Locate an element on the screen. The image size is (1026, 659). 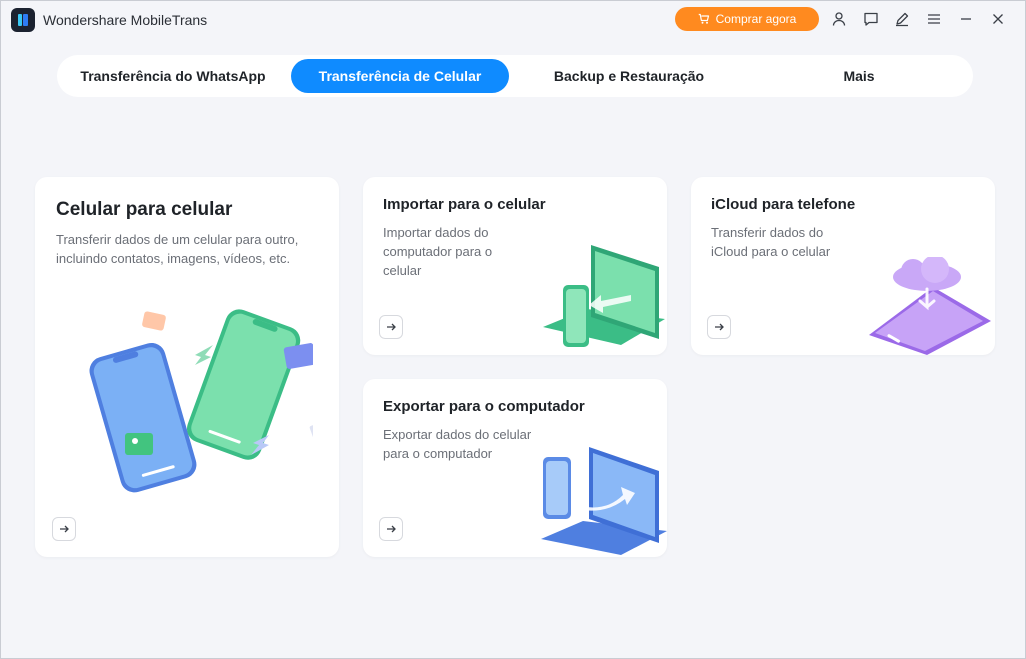
user-icon is located at coordinates (839, 19).